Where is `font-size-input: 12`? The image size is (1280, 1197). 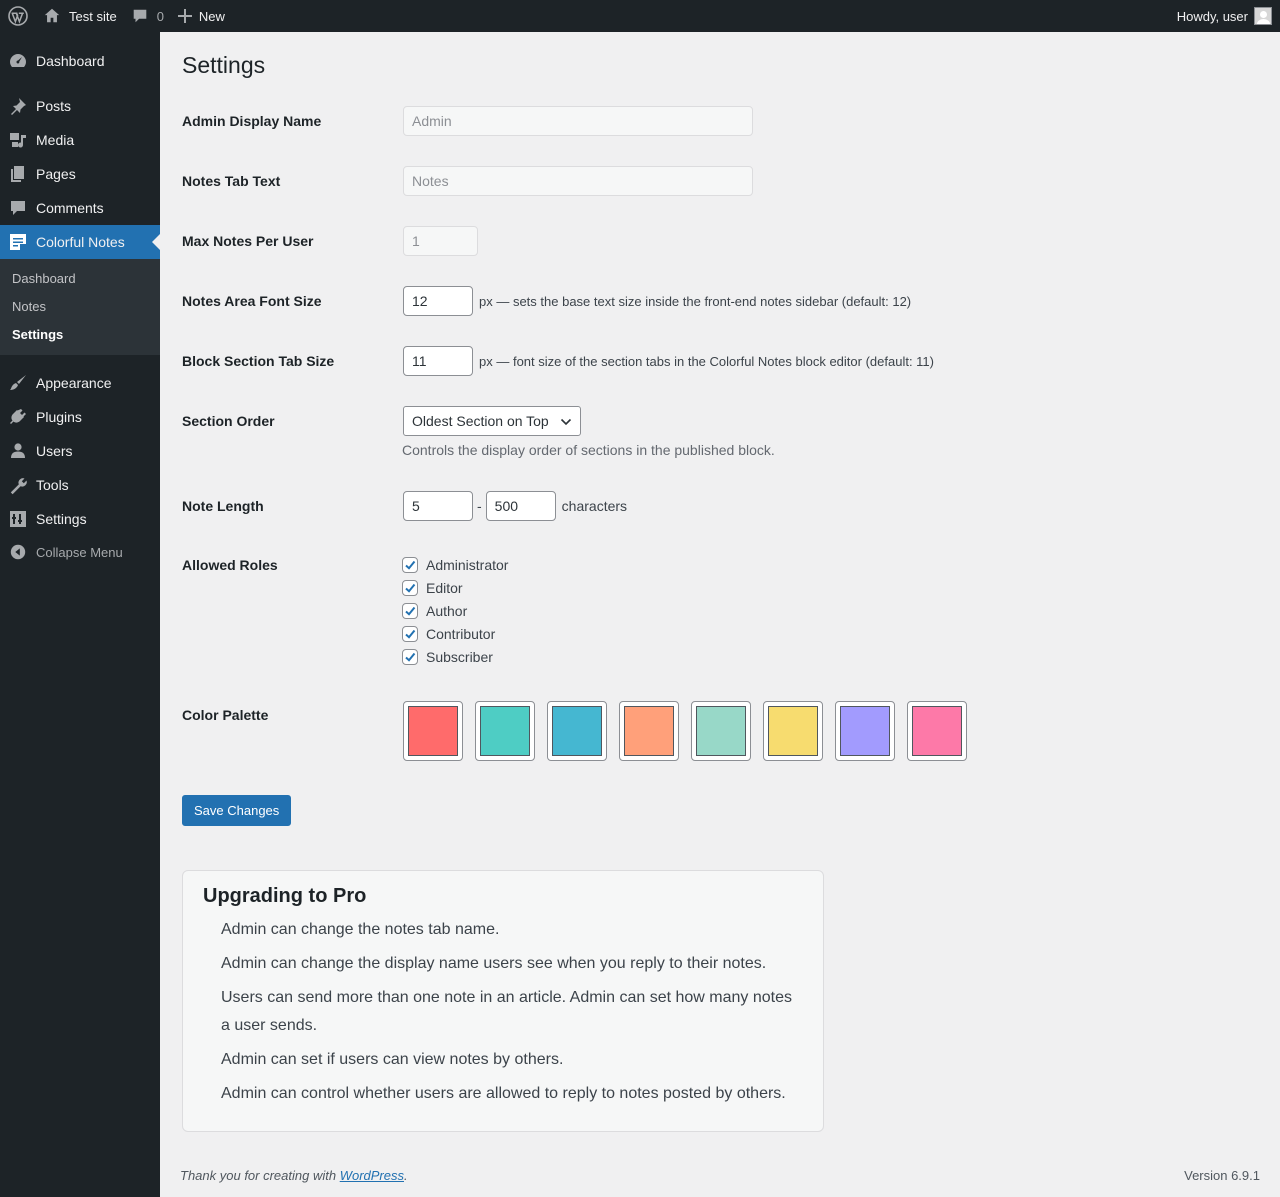
font-size-input: 12 is located at coordinates (438, 301).